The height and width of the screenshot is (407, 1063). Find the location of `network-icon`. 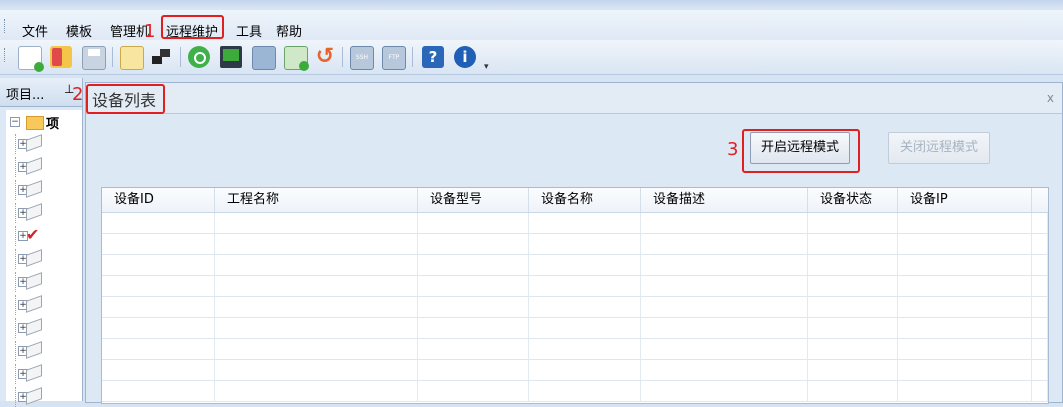

network-icon is located at coordinates (161, 57).